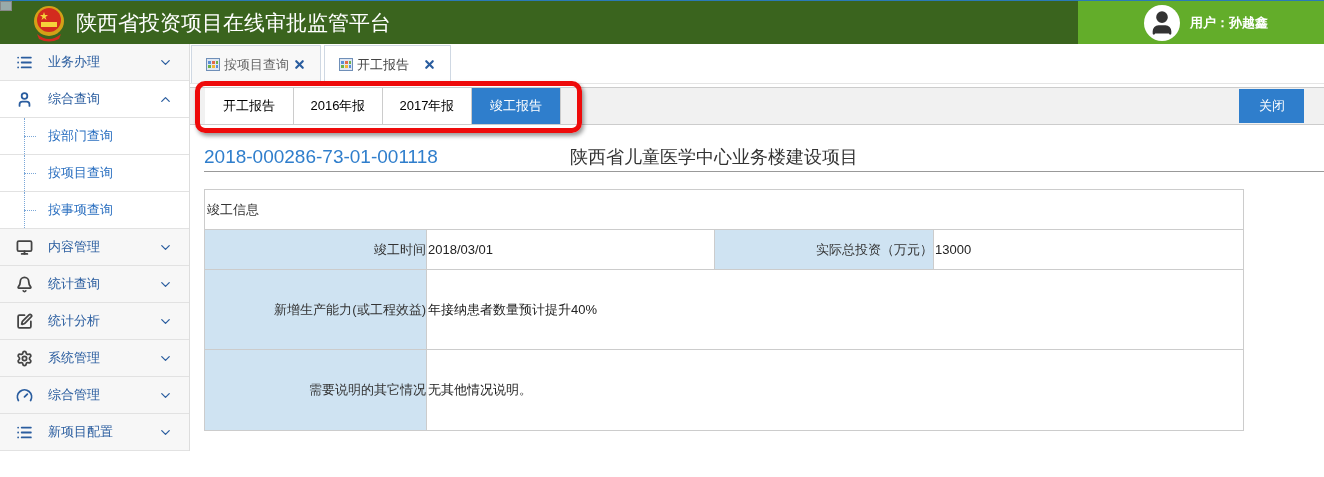 Image resolution: width=1324 pixels, height=477 pixels. What do you see at coordinates (316, 249) in the screenshot?
I see `field-label: 竣工时间` at bounding box center [316, 249].